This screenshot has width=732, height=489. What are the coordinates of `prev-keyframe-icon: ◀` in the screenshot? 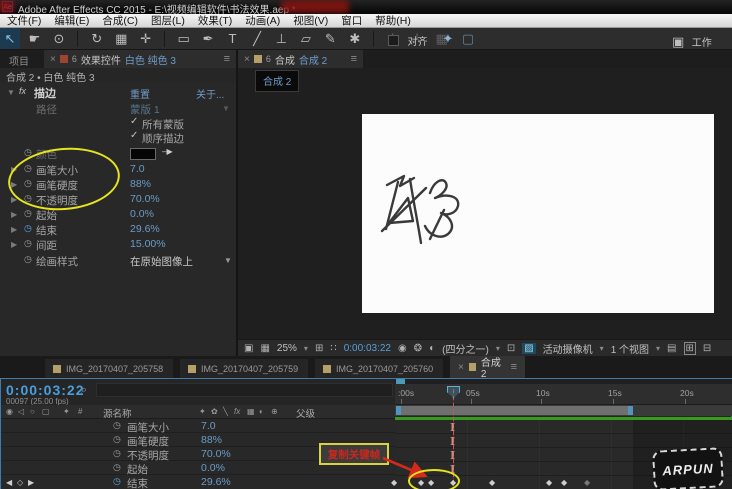 It's located at (9, 482).